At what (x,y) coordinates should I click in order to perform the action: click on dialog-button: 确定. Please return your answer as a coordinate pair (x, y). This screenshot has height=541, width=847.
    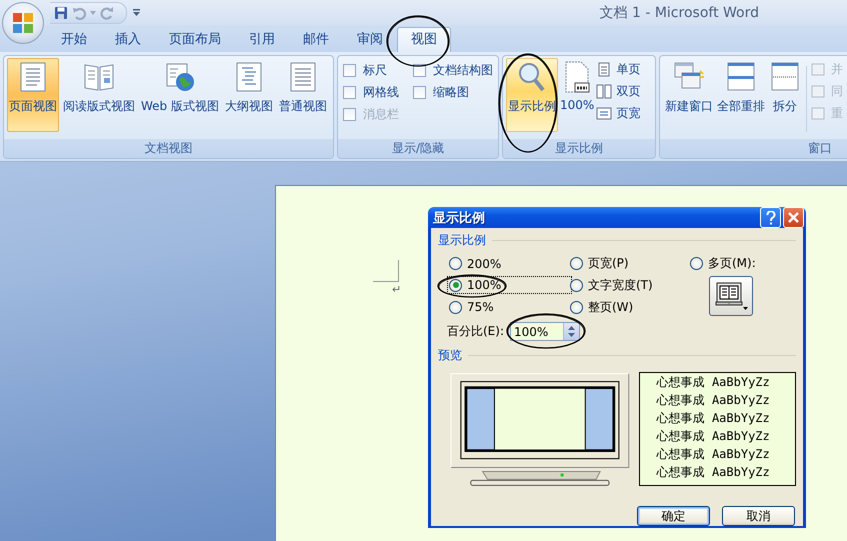
    Looking at the image, I should click on (673, 516).